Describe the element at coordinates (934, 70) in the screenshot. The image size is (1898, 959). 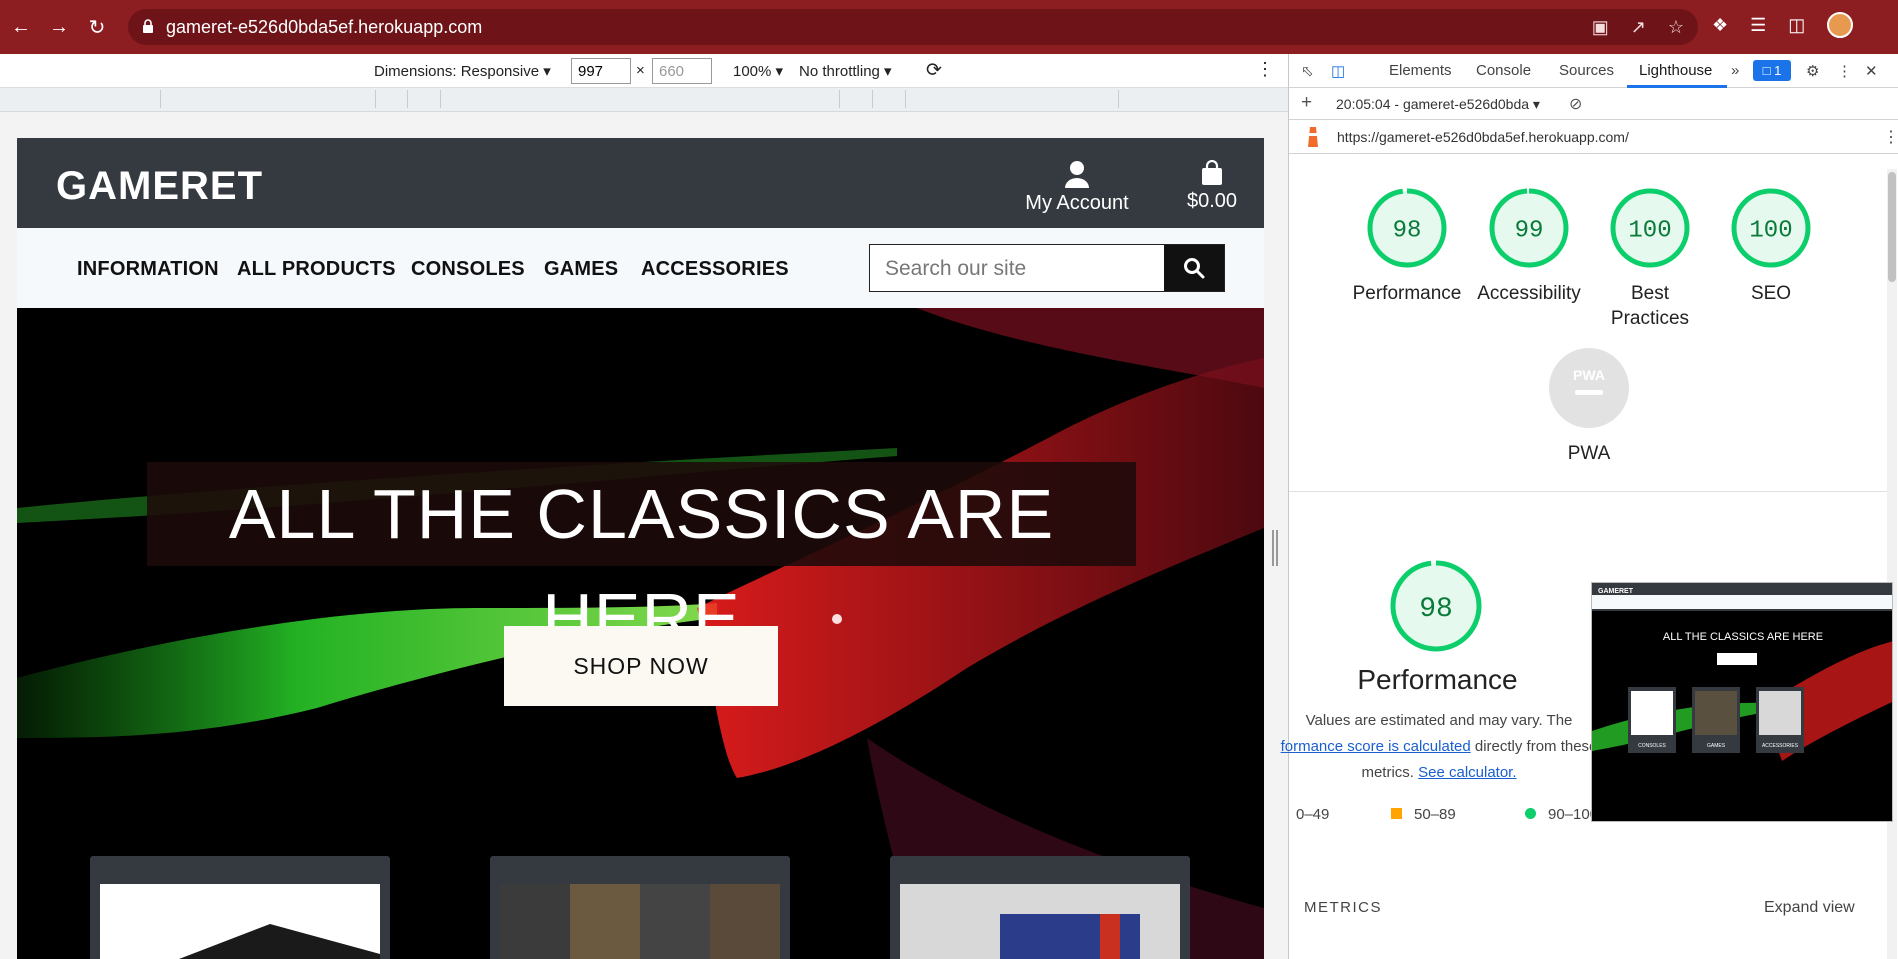
I see `rotate-icon: ⟳` at that location.